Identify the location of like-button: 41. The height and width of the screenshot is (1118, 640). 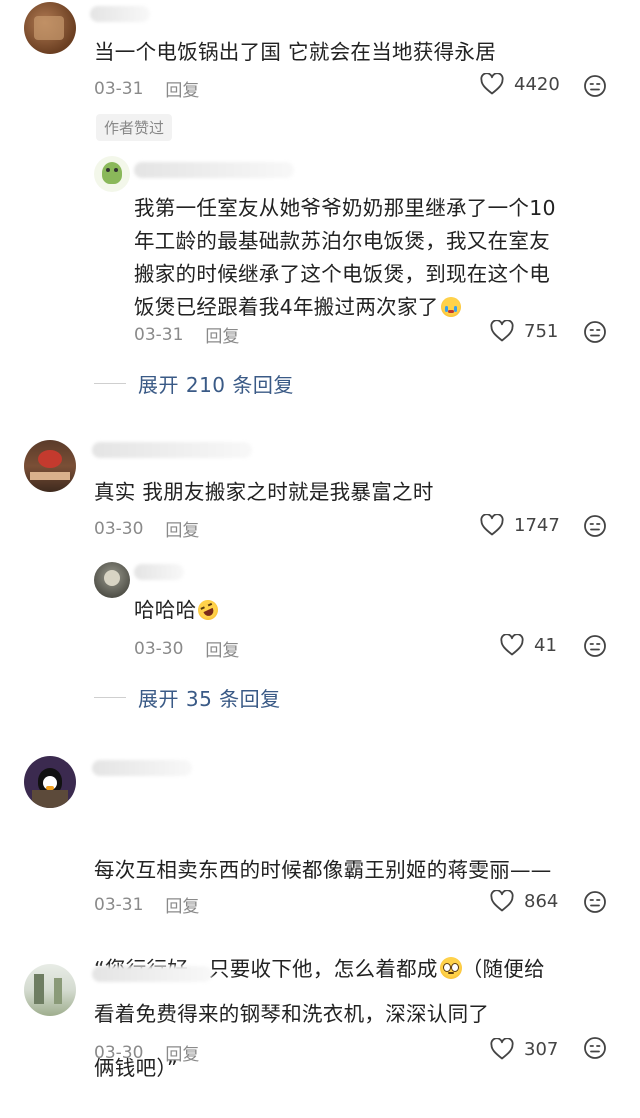
(528, 645).